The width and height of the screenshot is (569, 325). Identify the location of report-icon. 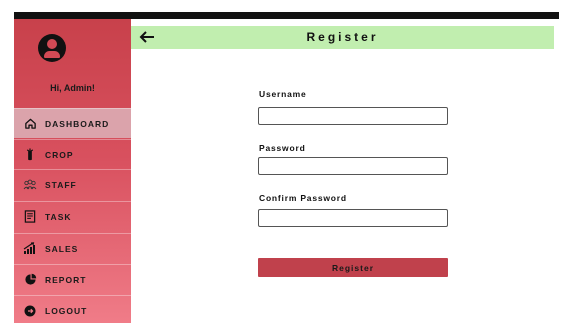
(30, 280).